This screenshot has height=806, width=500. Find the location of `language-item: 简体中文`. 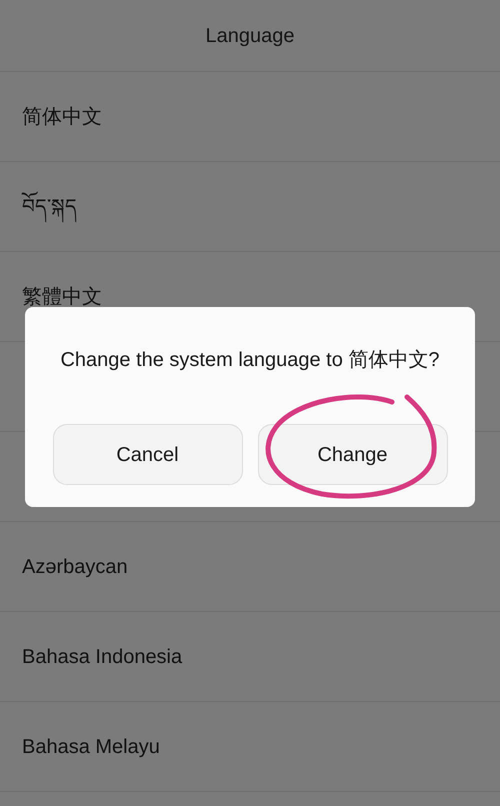

language-item: 简体中文 is located at coordinates (250, 117).